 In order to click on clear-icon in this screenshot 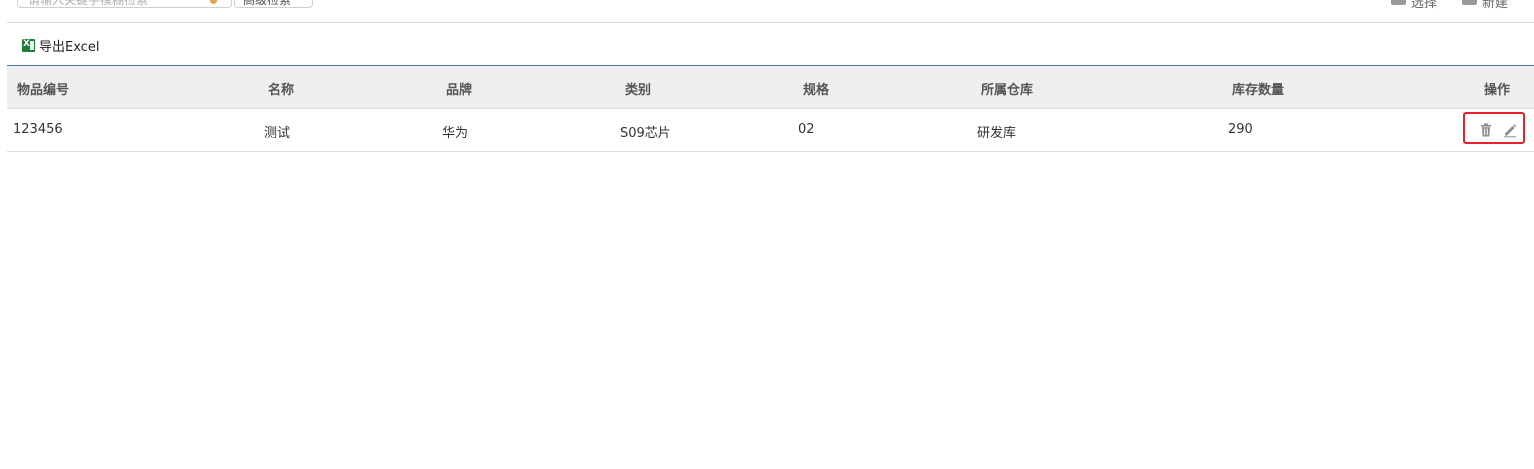, I will do `click(213, 2)`.